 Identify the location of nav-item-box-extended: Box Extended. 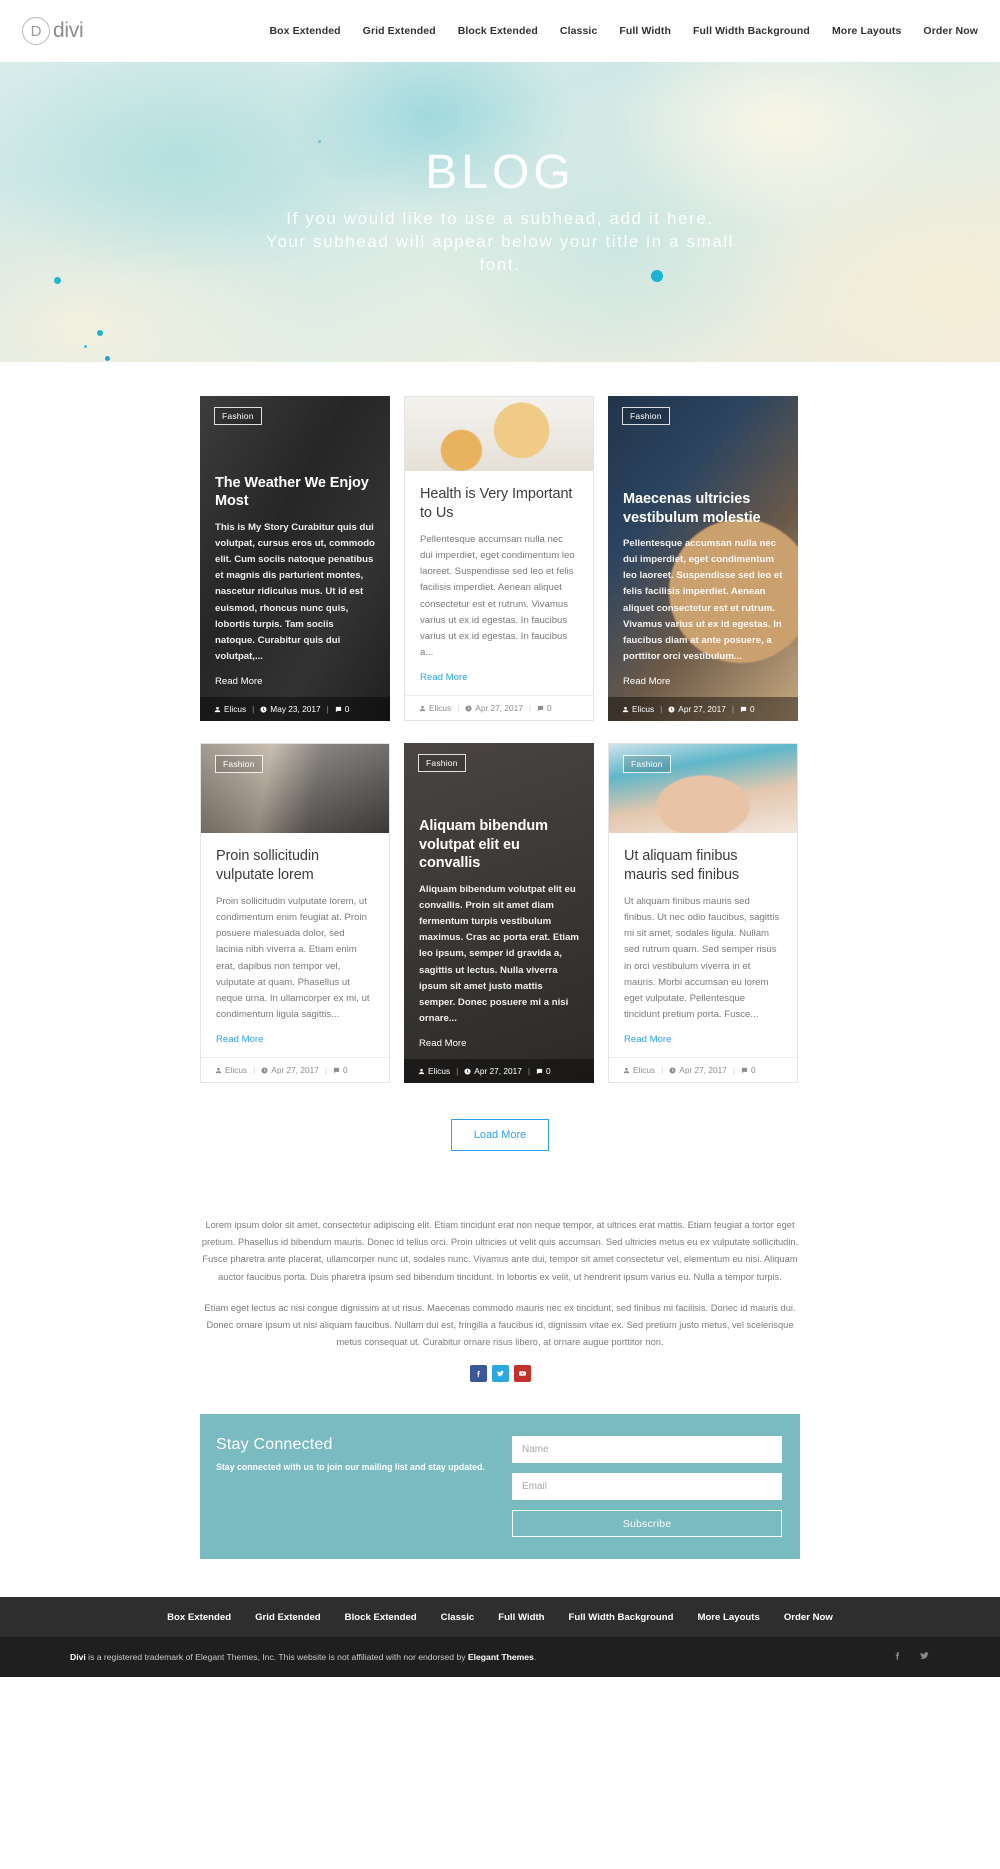
(304, 31).